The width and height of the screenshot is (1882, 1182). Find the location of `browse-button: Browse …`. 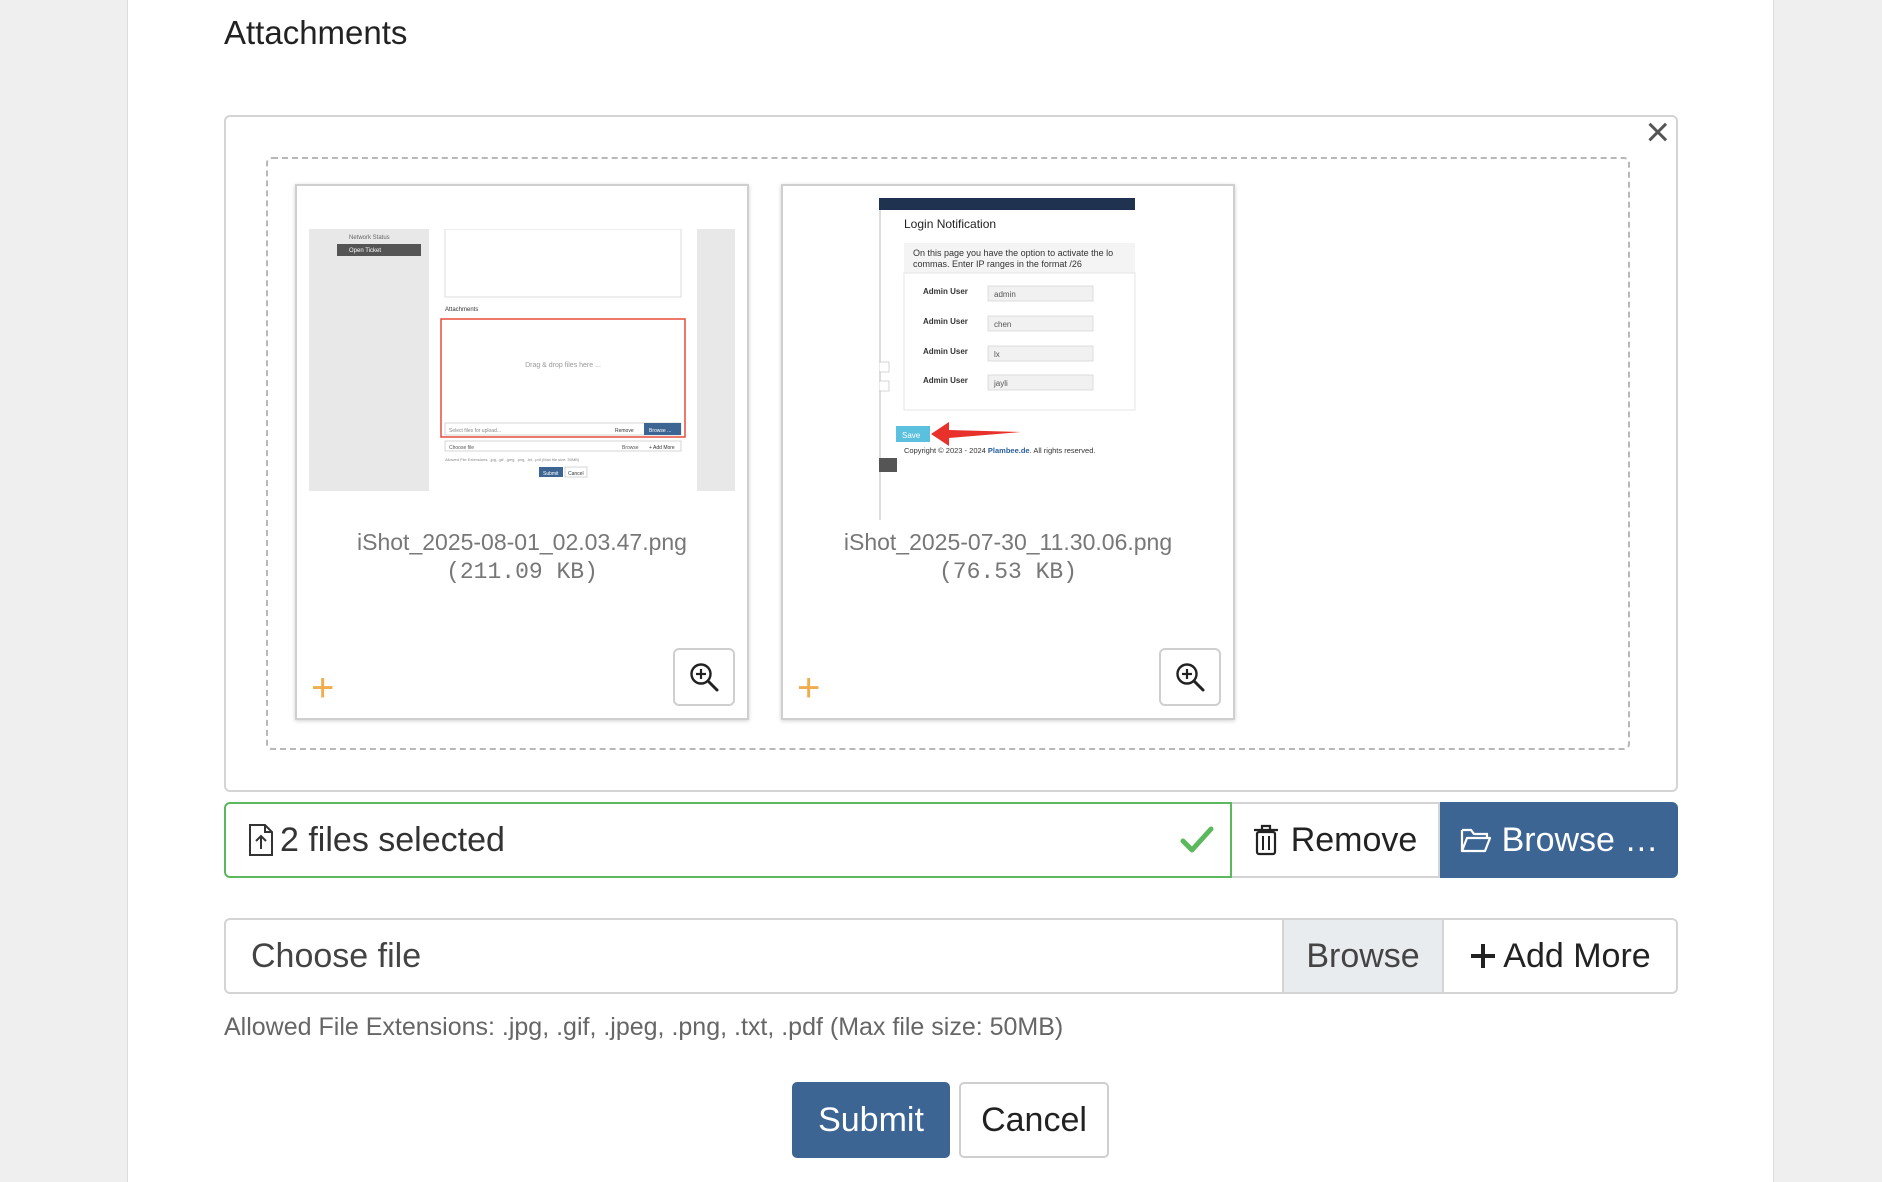

browse-button: Browse … is located at coordinates (1559, 840).